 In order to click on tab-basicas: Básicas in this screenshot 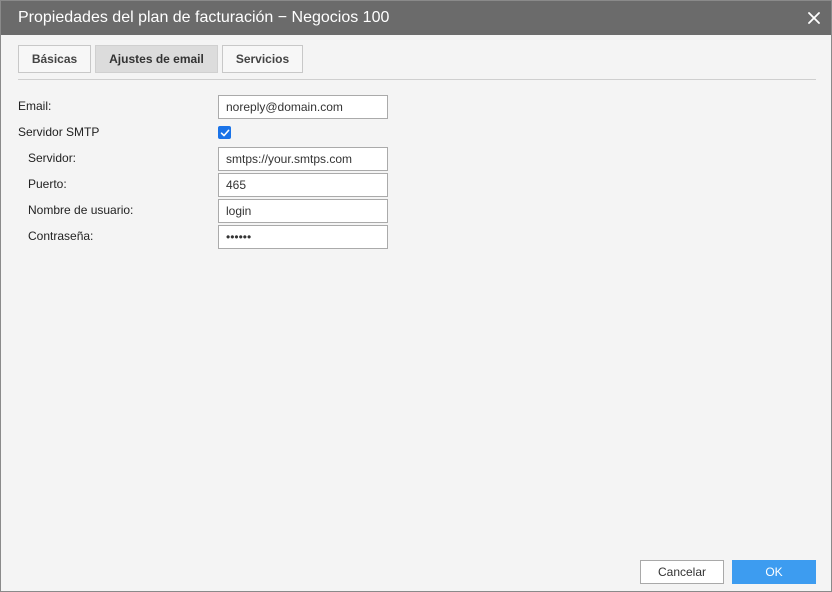, I will do `click(54, 59)`.